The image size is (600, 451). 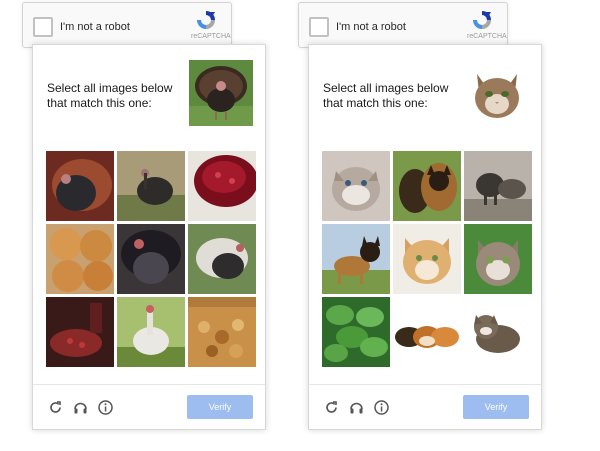 What do you see at coordinates (356, 332) in the screenshot?
I see `grid-tile-plant` at bounding box center [356, 332].